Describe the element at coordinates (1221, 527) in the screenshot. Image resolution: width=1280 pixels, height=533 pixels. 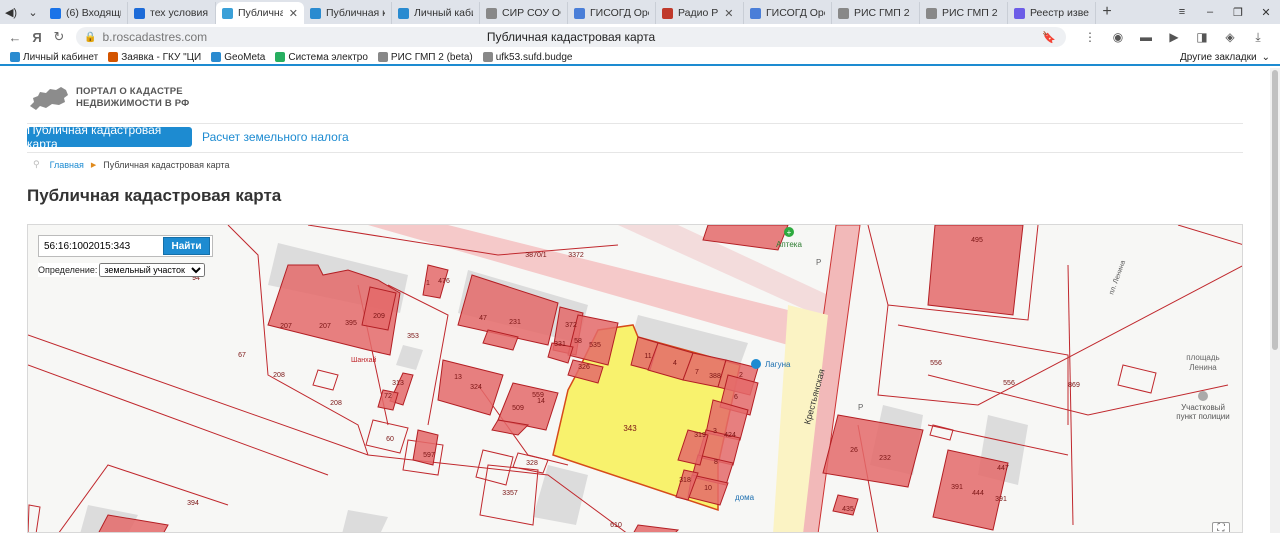
I see `fullscreen-icon: ⛶` at that location.